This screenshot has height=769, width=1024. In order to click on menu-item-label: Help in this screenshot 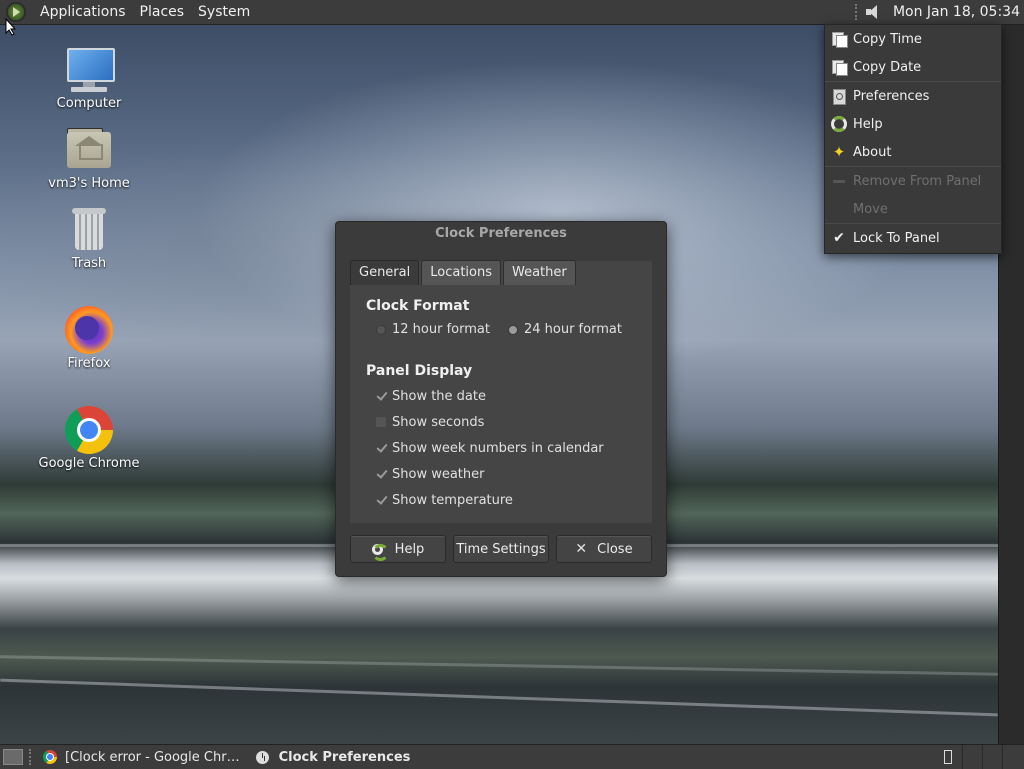, I will do `click(868, 124)`.